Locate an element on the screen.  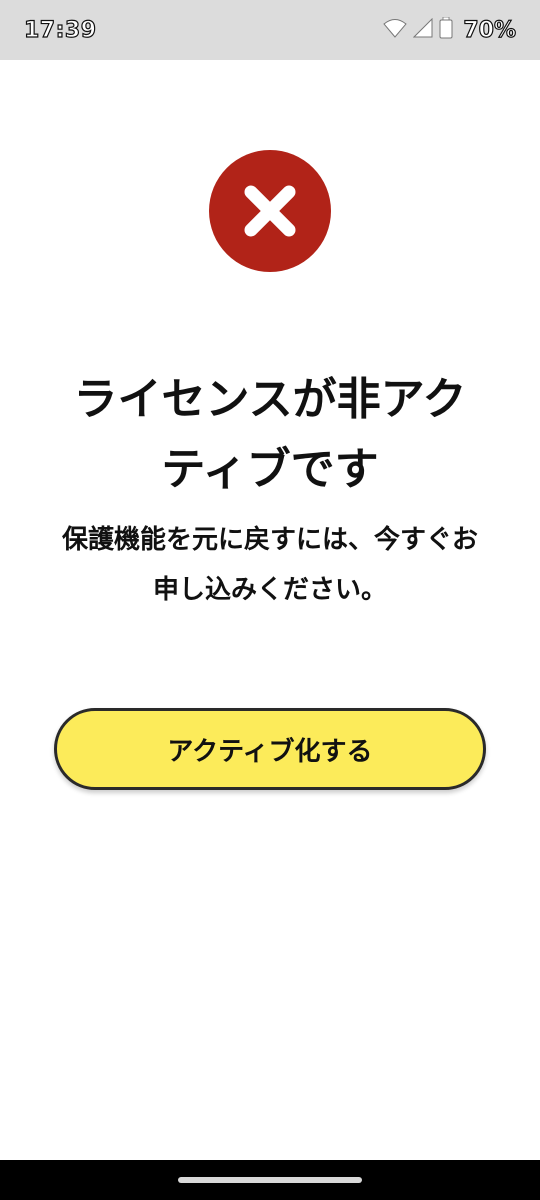
navigation-bar is located at coordinates (270, 1180).